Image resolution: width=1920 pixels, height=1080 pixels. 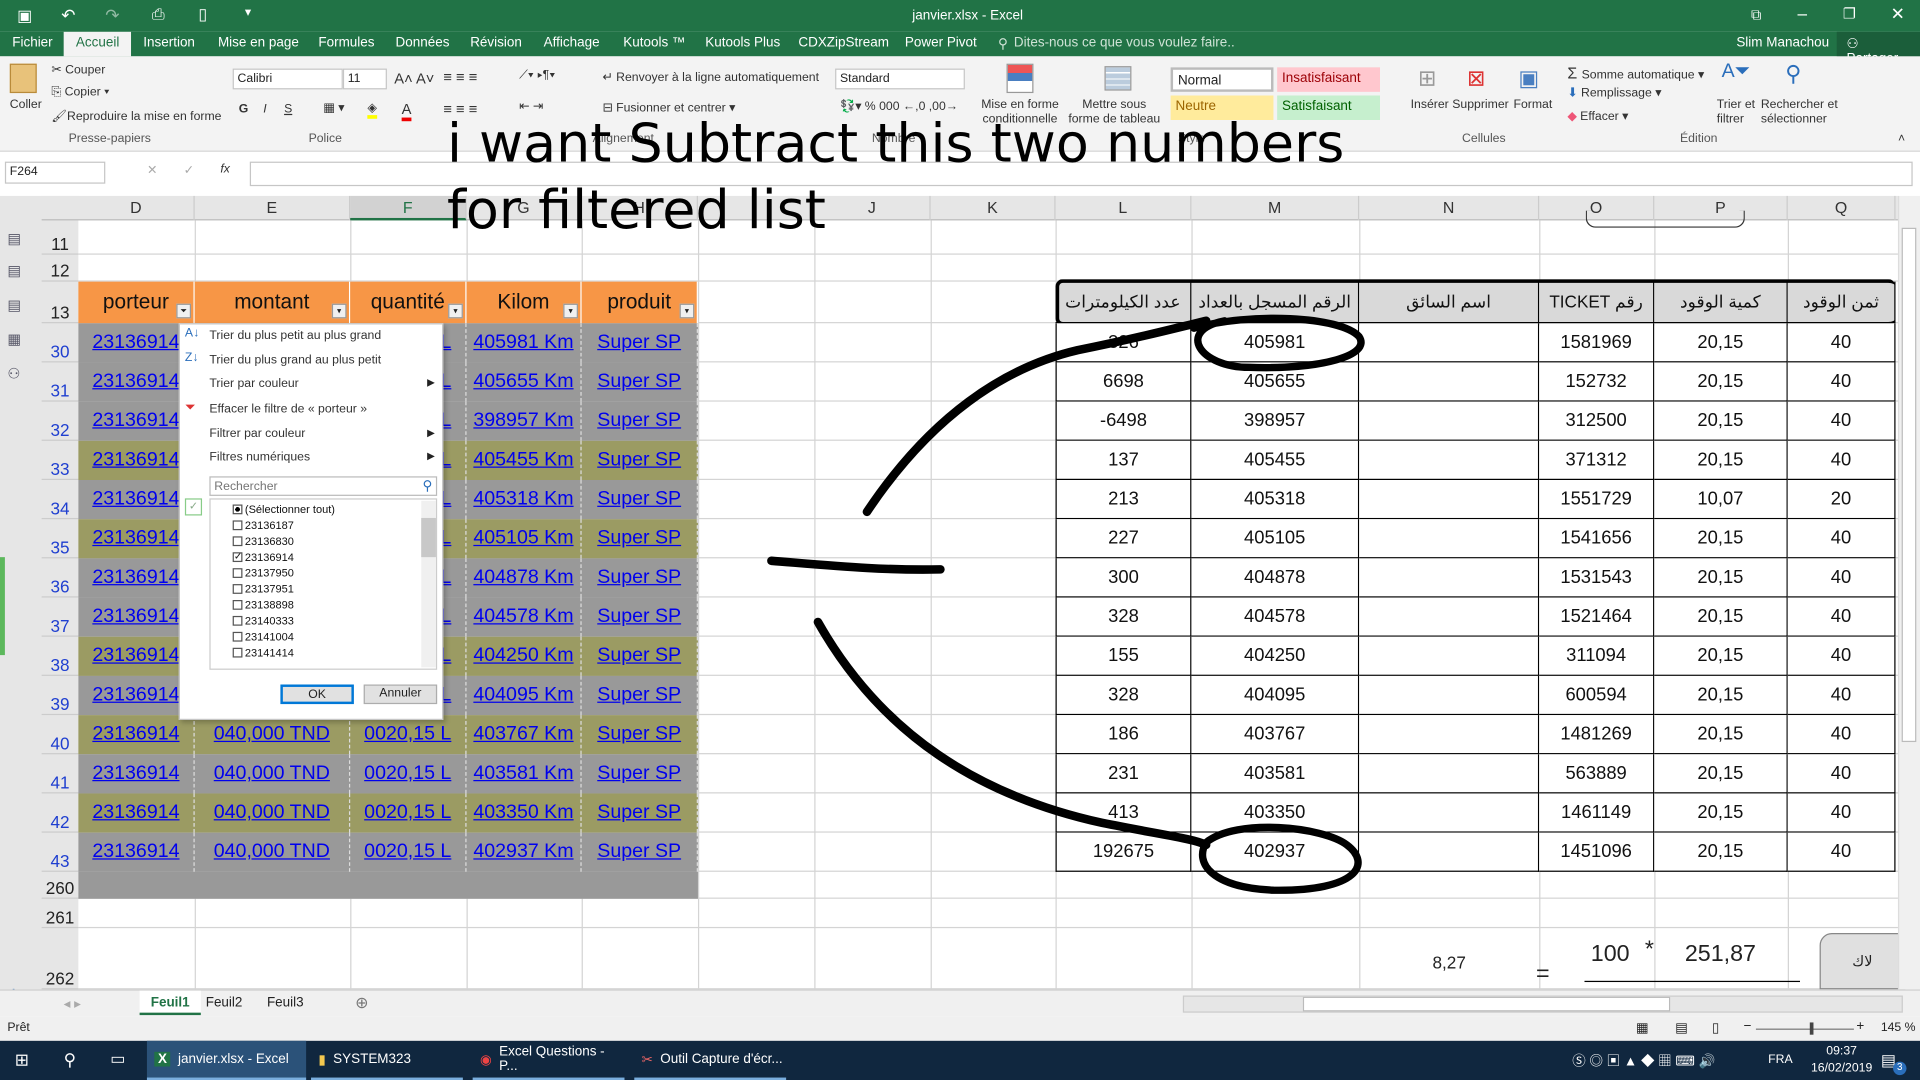 I want to click on overlay-question-line1: i want Subtract this two numbers, so click(x=895, y=144).